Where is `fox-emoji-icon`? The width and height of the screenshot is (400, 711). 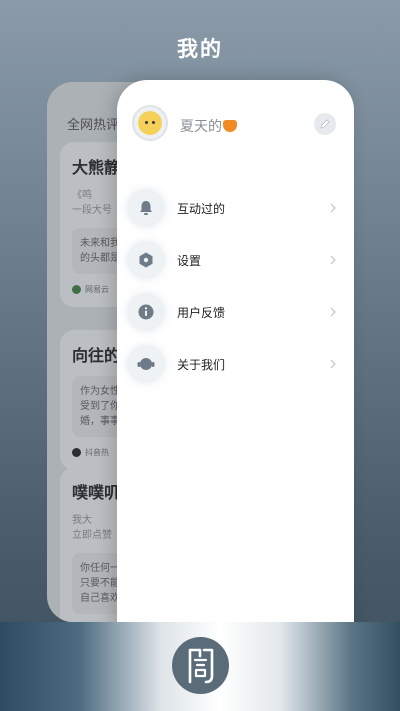
fox-emoji-icon is located at coordinates (230, 126).